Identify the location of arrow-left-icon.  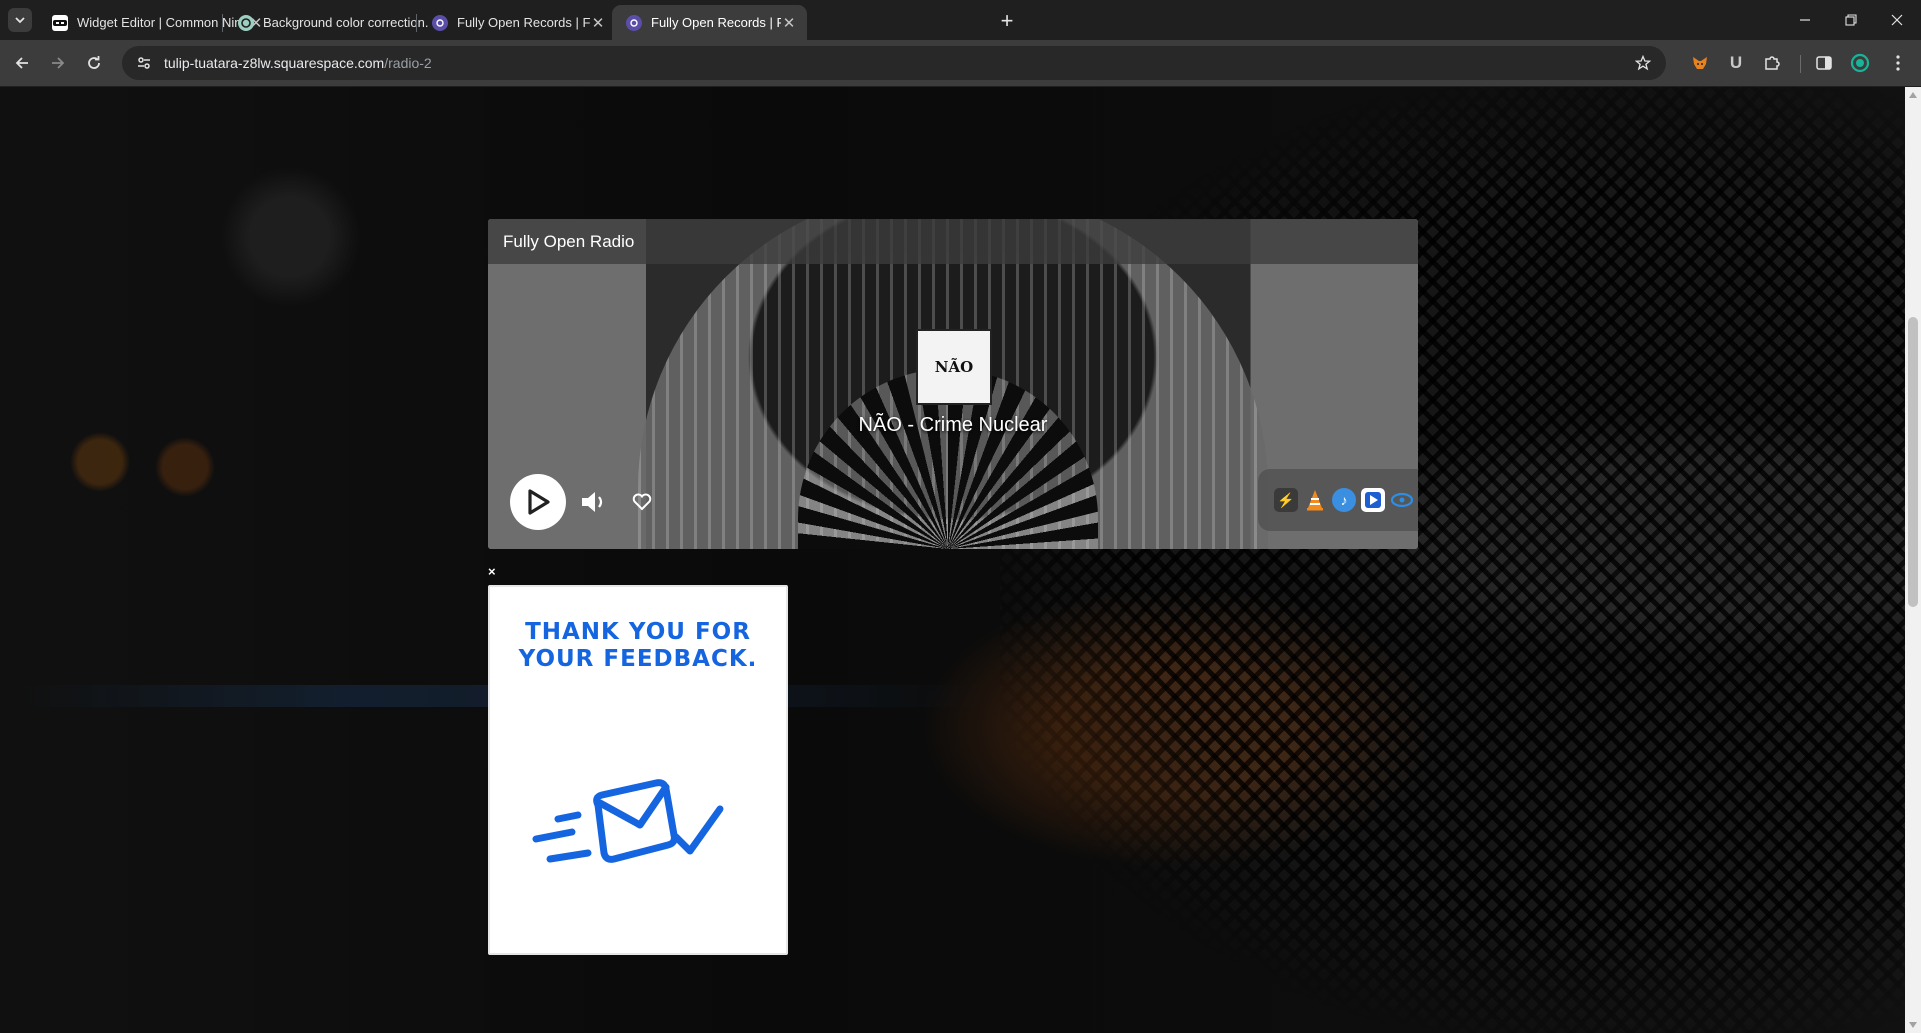
(21, 63).